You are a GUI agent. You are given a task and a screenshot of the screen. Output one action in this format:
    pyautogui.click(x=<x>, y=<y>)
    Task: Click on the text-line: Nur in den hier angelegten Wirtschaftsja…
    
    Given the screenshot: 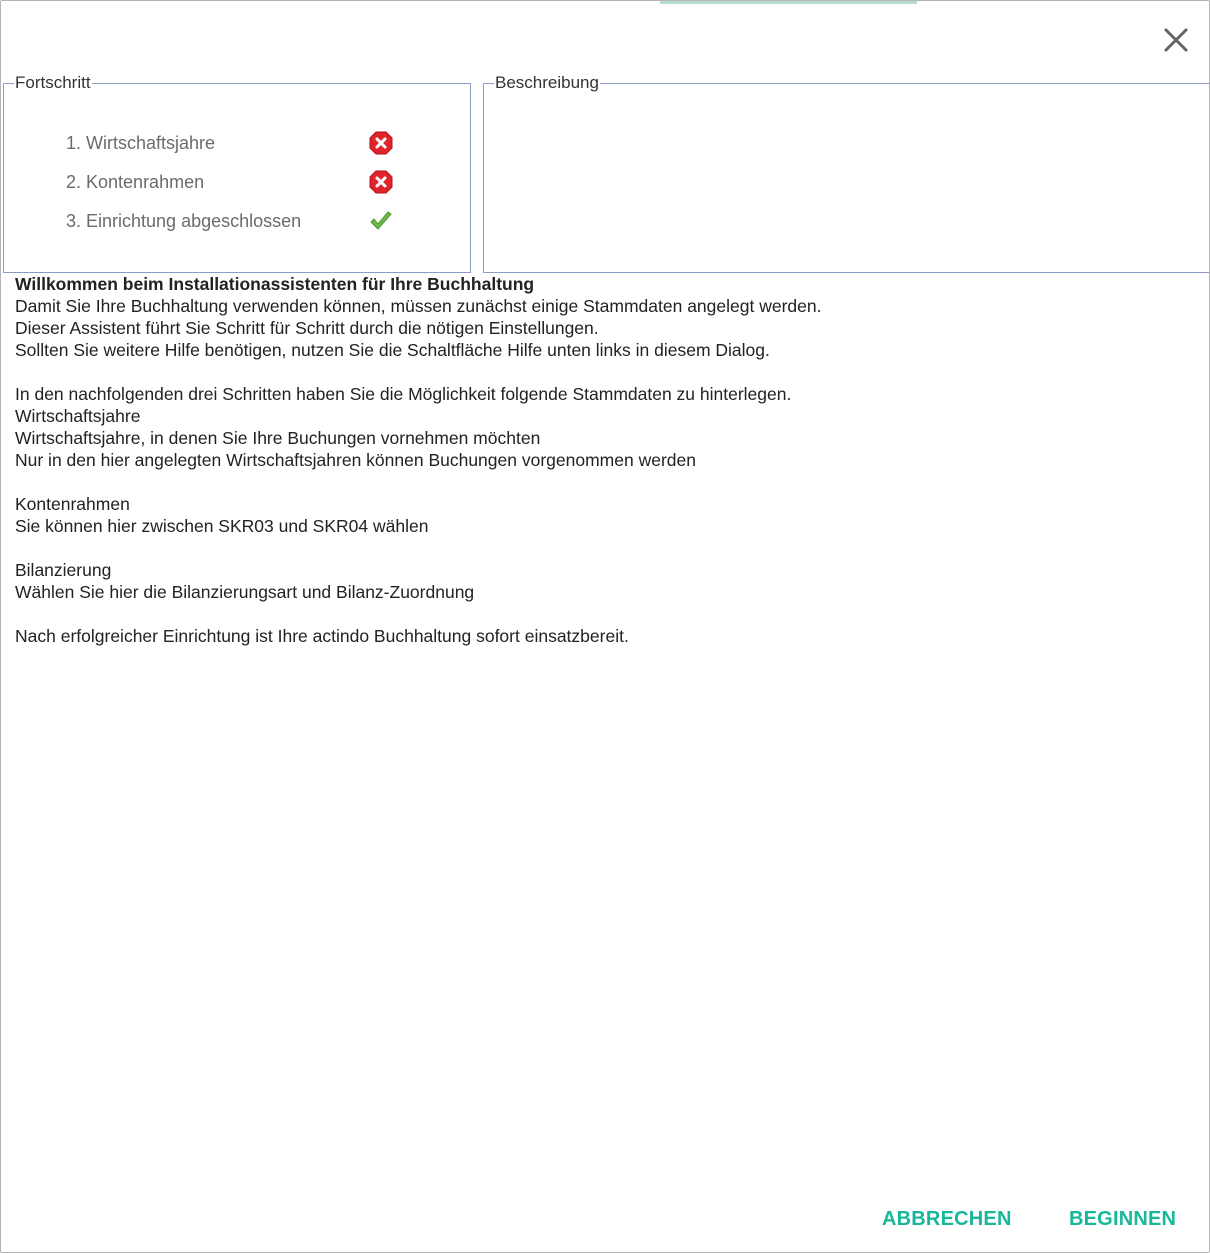 What is the action you would take?
    pyautogui.click(x=355, y=460)
    